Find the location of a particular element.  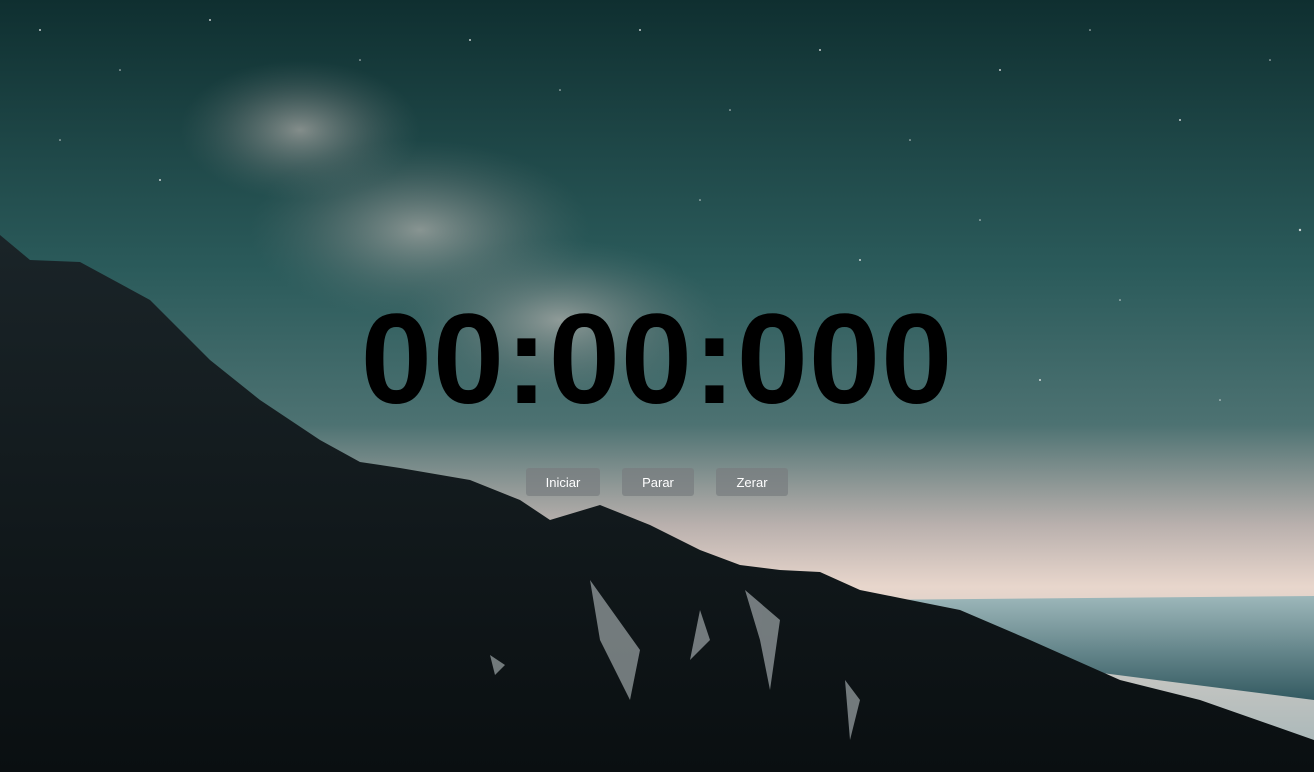

stop-button: Parar is located at coordinates (658, 482).